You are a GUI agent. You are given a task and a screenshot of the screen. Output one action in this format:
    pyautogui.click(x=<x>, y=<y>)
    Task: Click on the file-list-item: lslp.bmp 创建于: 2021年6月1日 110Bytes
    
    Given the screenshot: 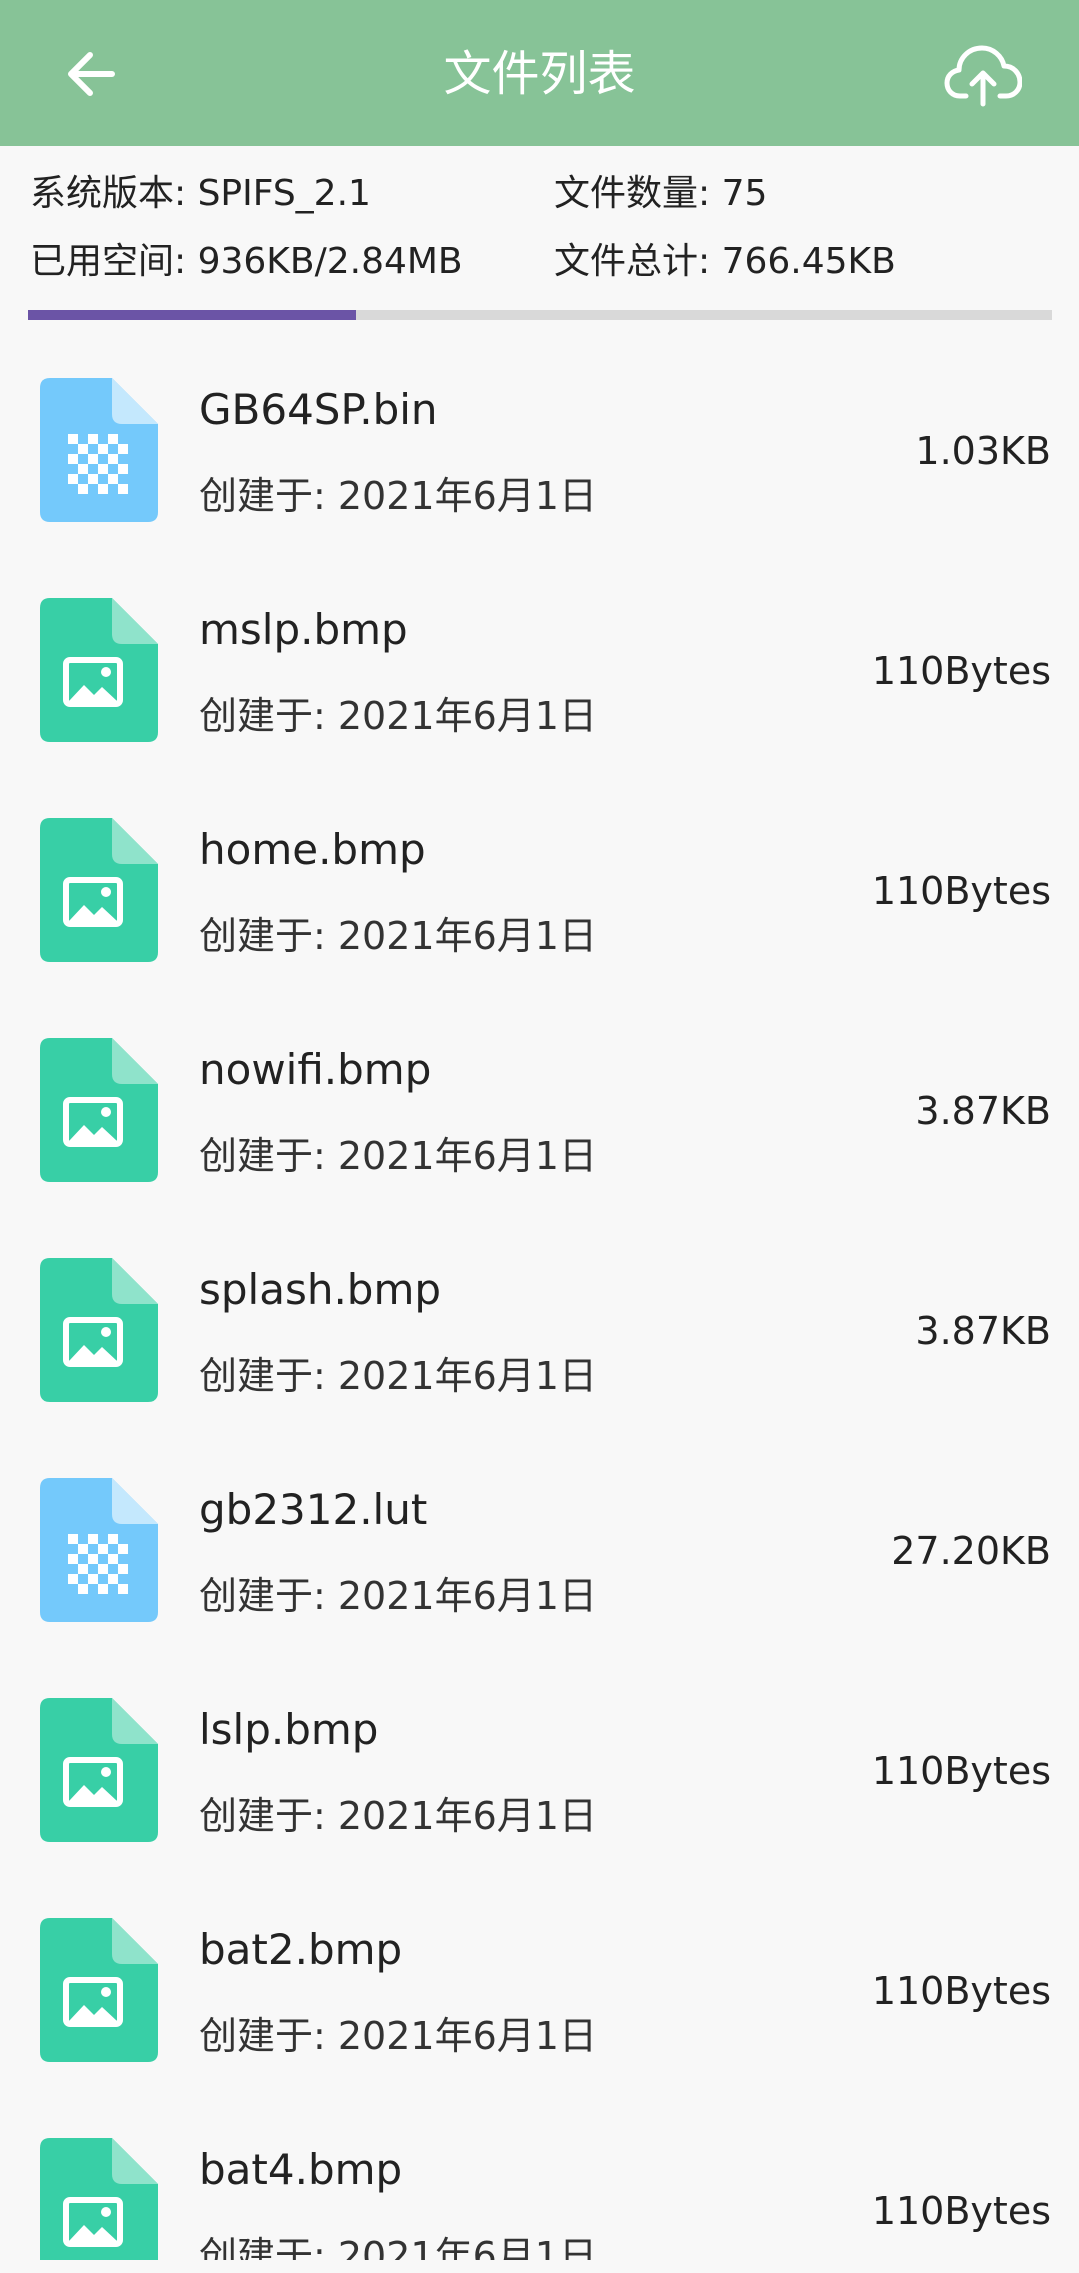 What is the action you would take?
    pyautogui.click(x=539, y=1760)
    